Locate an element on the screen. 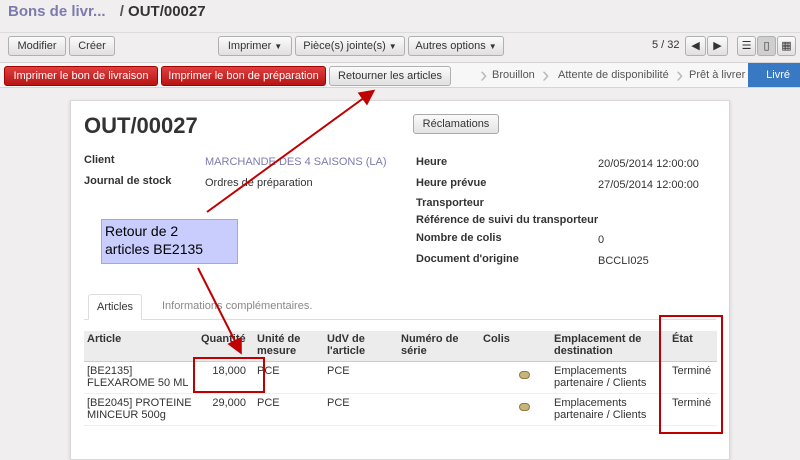 The height and width of the screenshot is (460, 800). pieces-label: Pièce(s) jointe(s) is located at coordinates (344, 46).